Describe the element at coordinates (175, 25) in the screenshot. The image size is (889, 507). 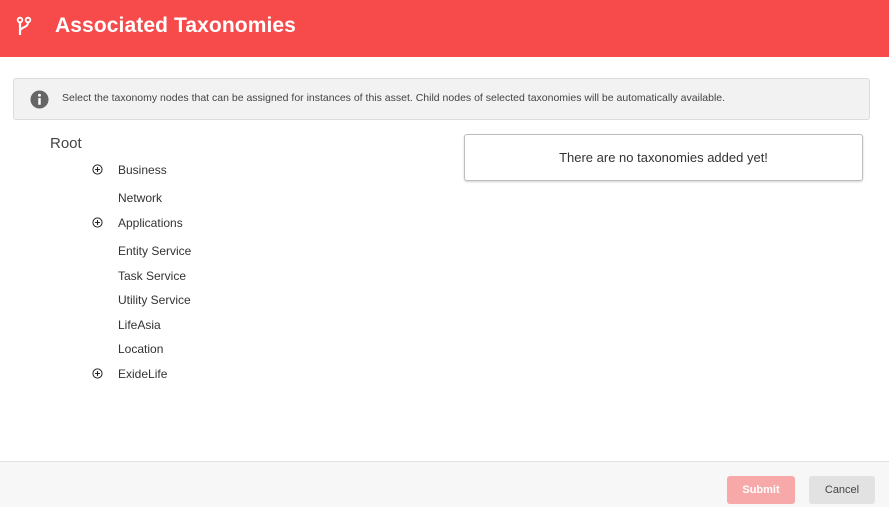
I see `dialog-title: Associated Taxonomies` at that location.